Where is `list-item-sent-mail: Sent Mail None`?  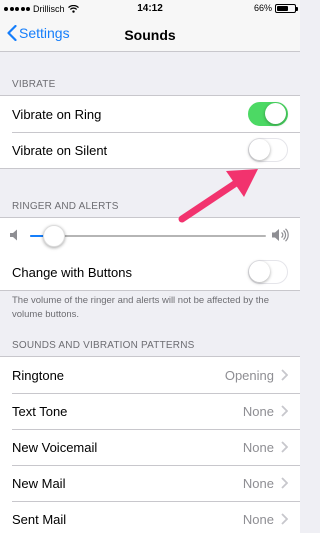 list-item-sent-mail: Sent Mail None is located at coordinates (150, 517).